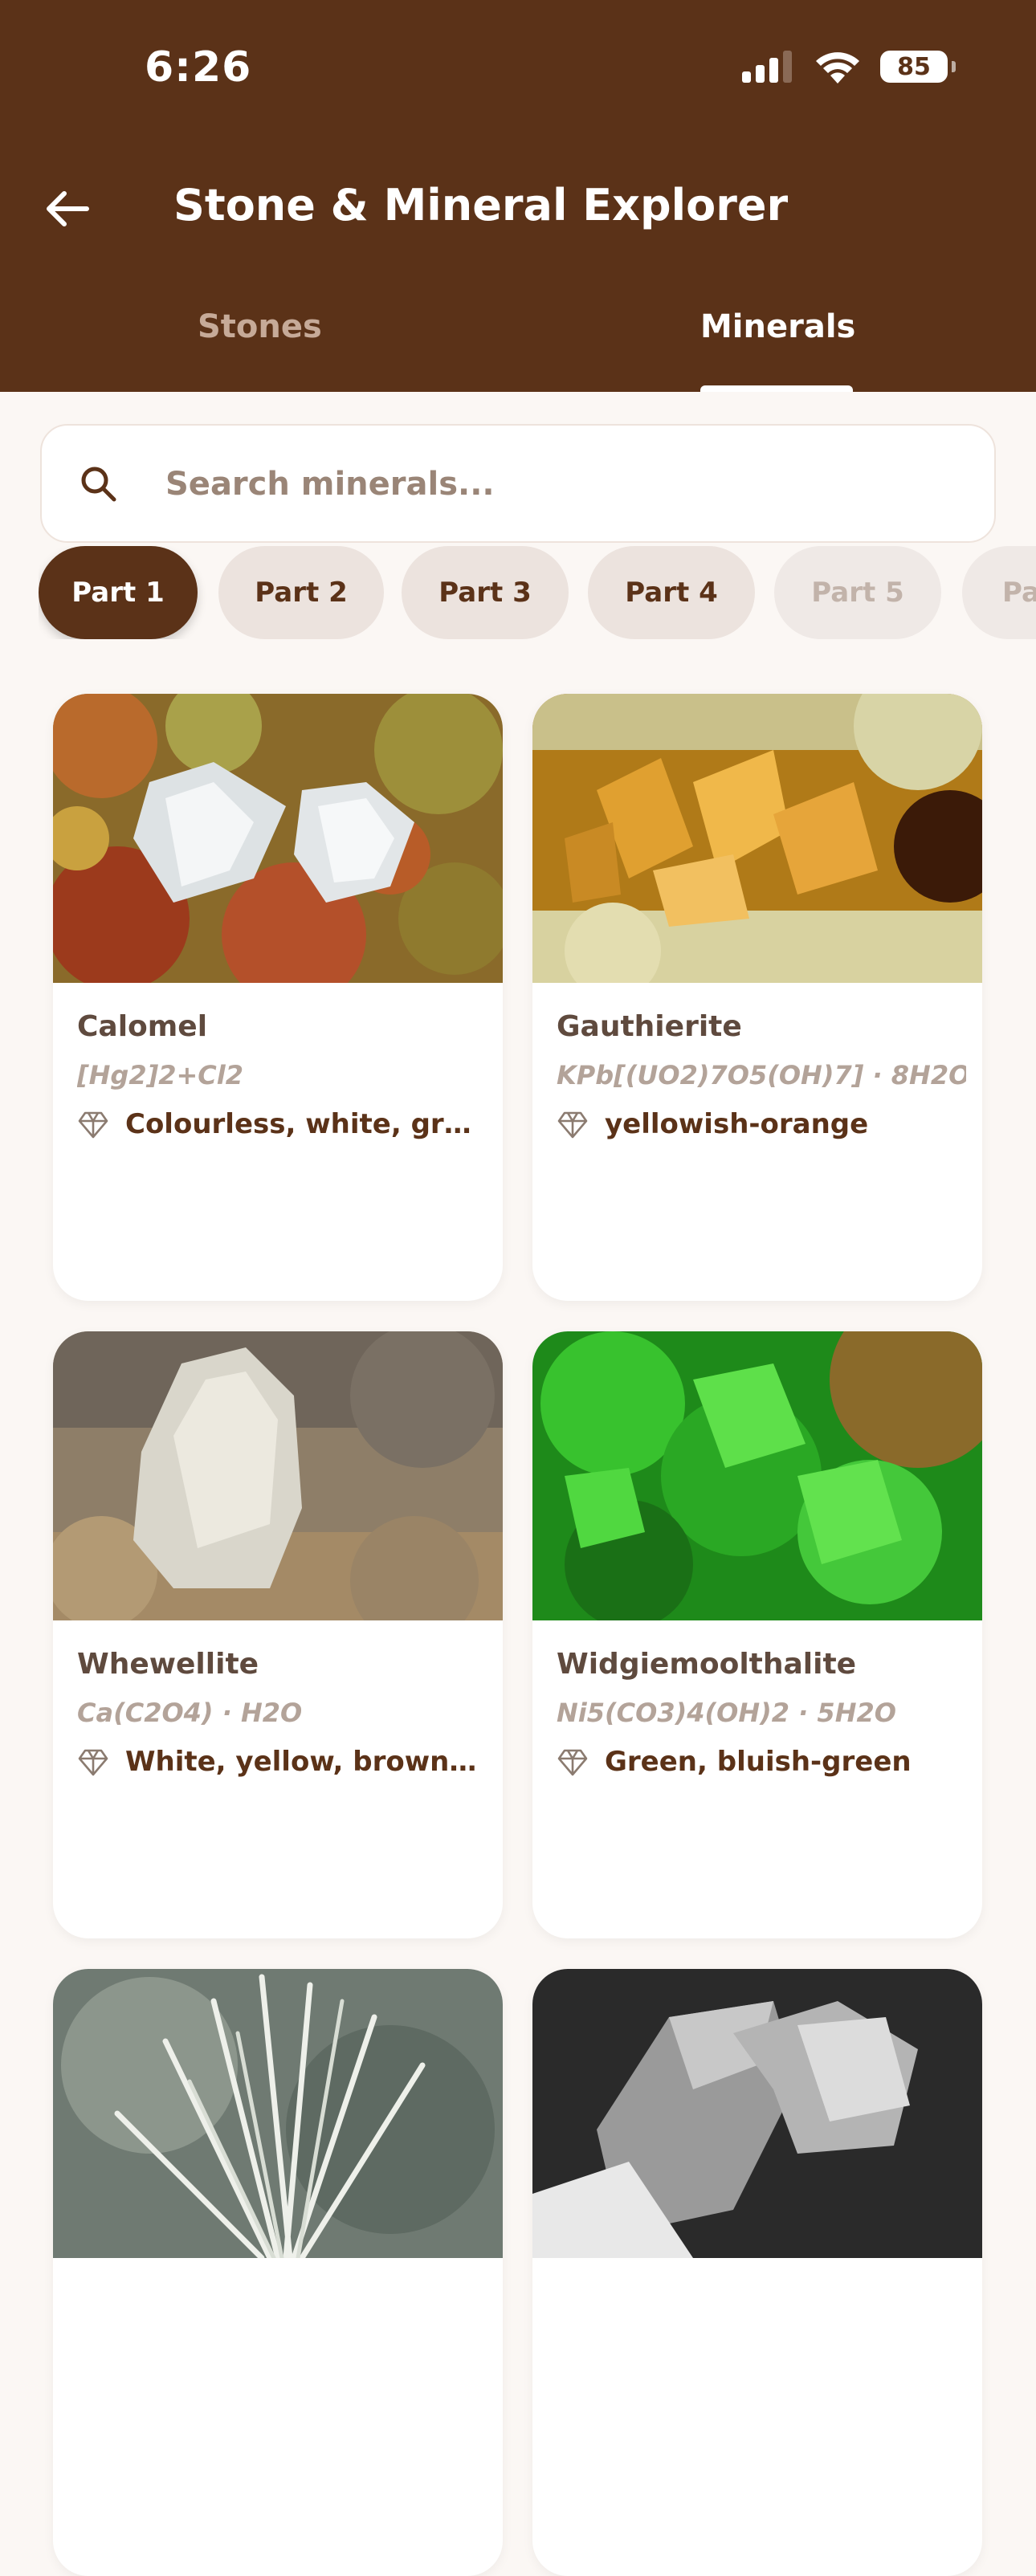 The height and width of the screenshot is (2576, 1036). Describe the element at coordinates (857, 592) in the screenshot. I see `chip-part-5: Part 5` at that location.